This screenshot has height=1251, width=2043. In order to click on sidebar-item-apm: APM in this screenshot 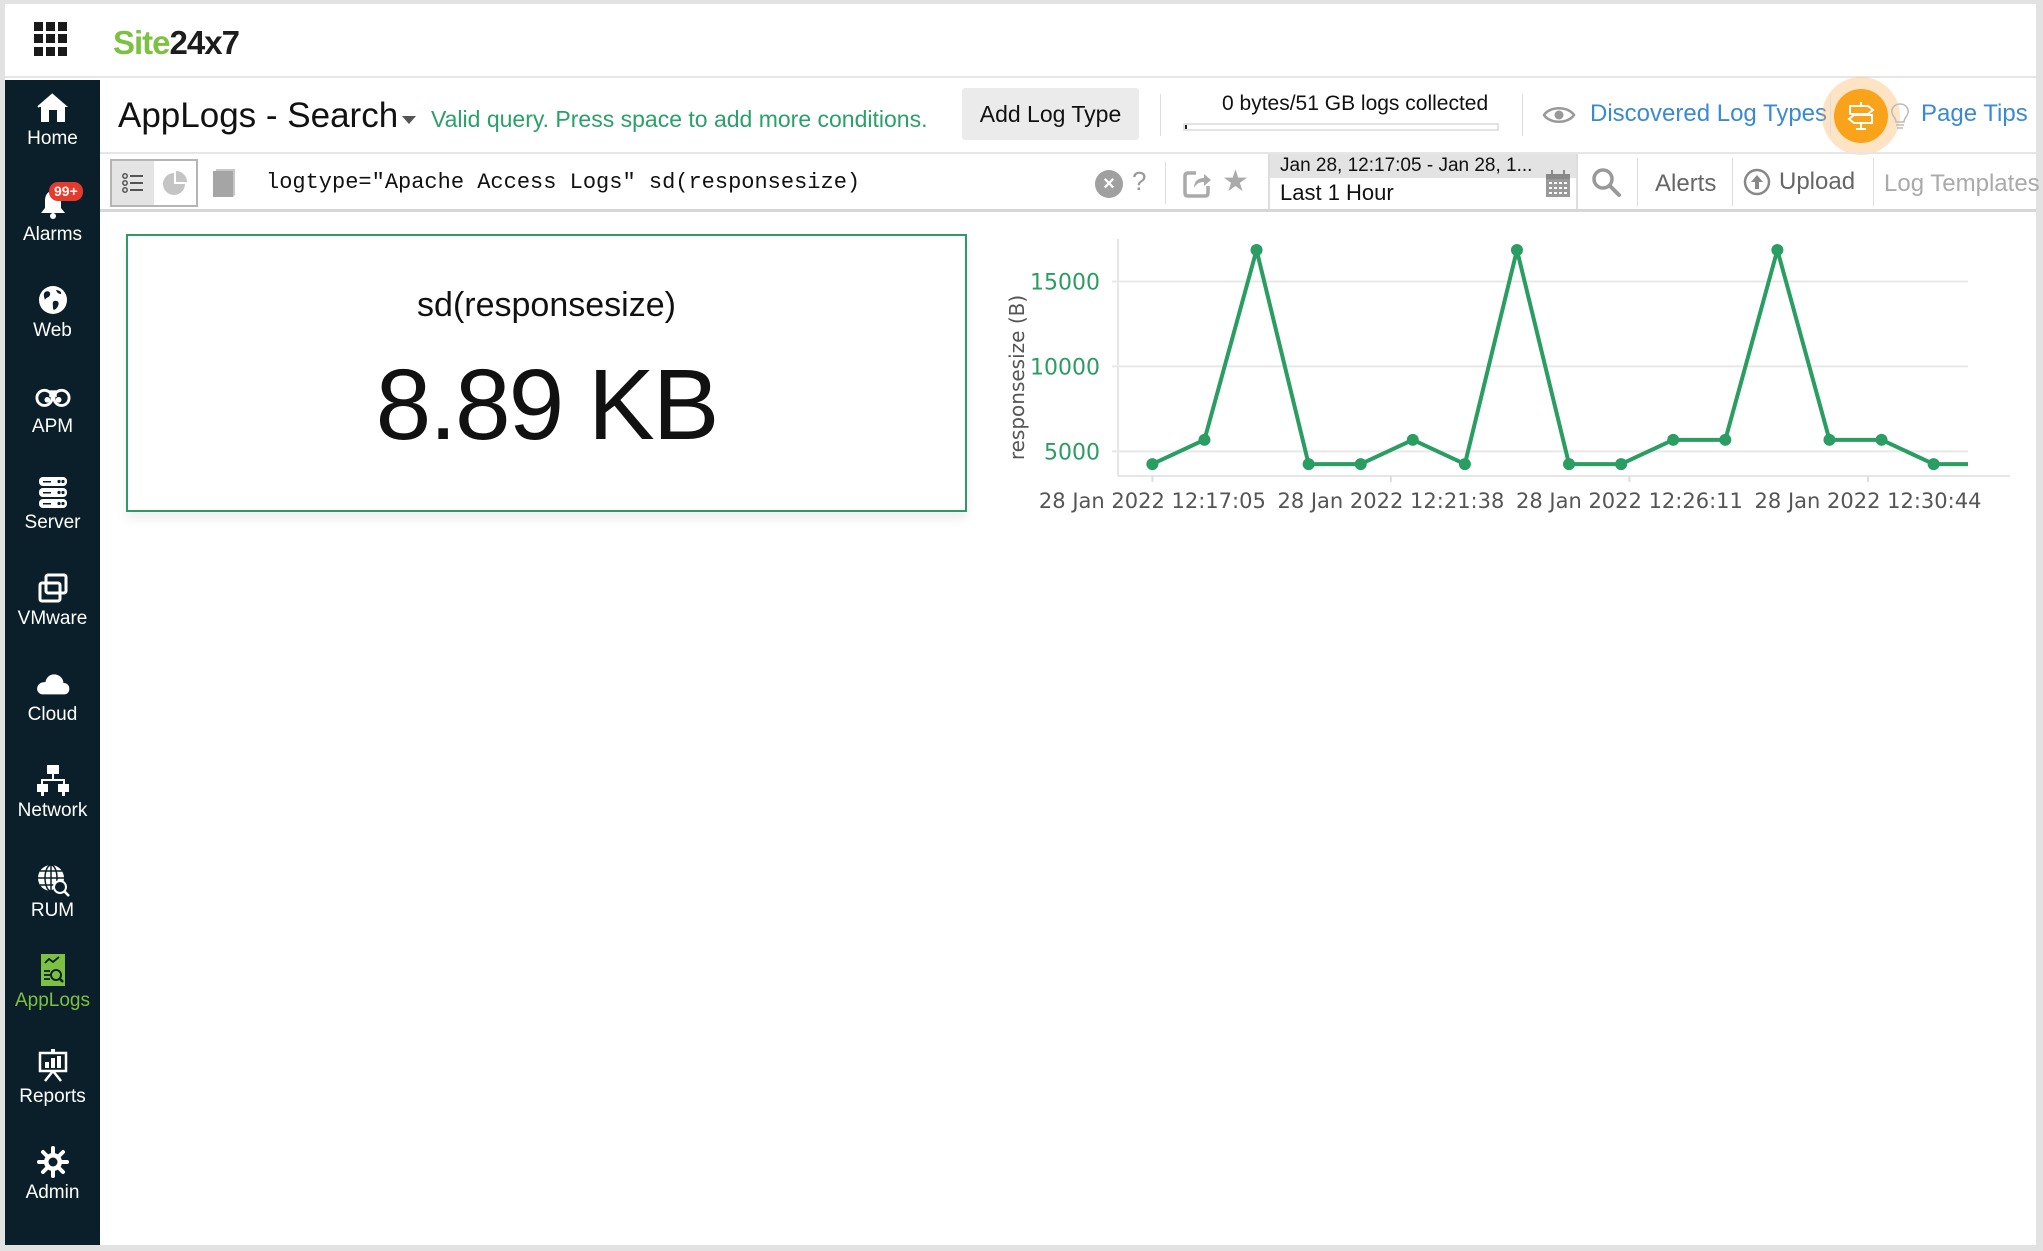, I will do `click(52, 417)`.